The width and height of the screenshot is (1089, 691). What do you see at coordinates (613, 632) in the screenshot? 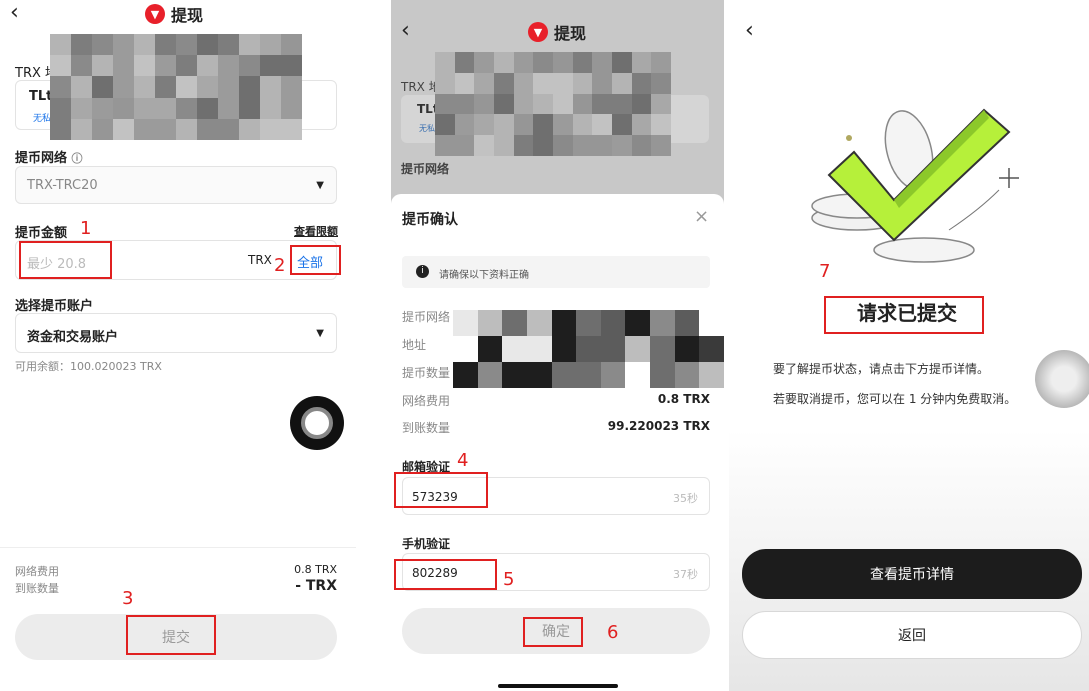
I see `annotation-number: 6` at bounding box center [613, 632].